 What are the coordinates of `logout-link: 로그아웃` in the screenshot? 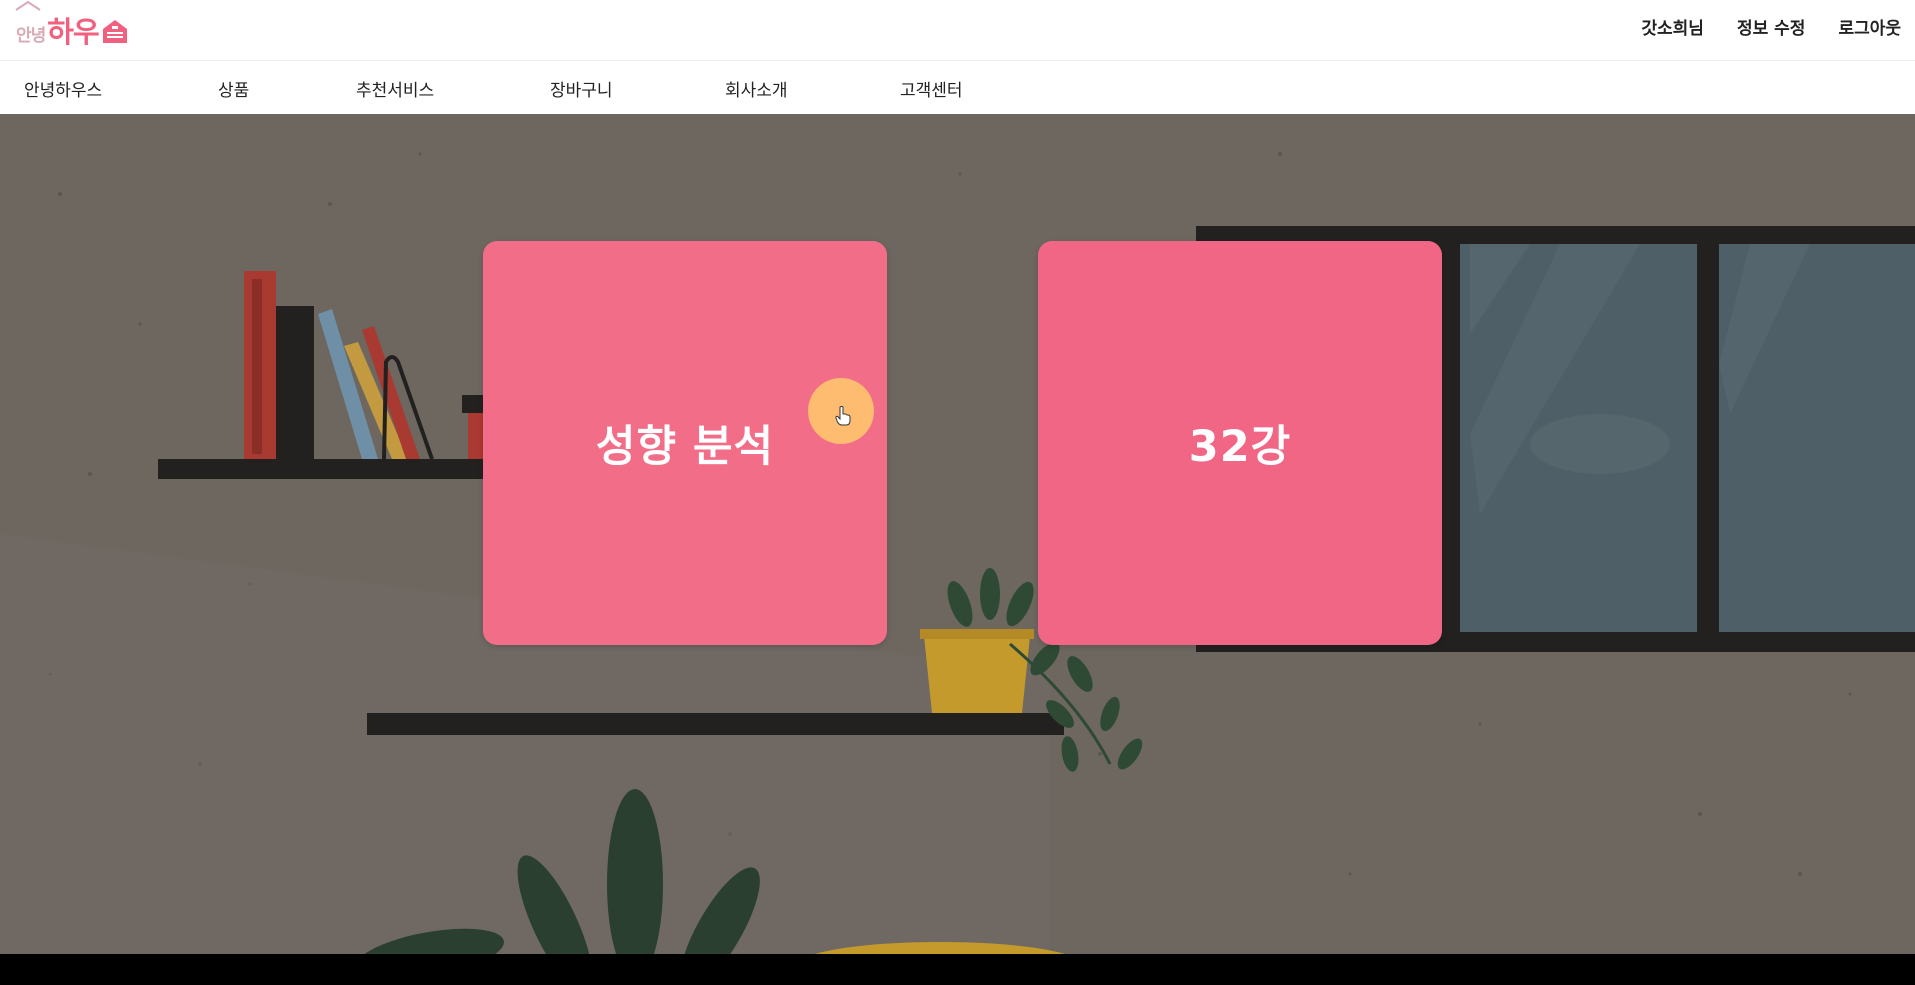 It's located at (1869, 26).